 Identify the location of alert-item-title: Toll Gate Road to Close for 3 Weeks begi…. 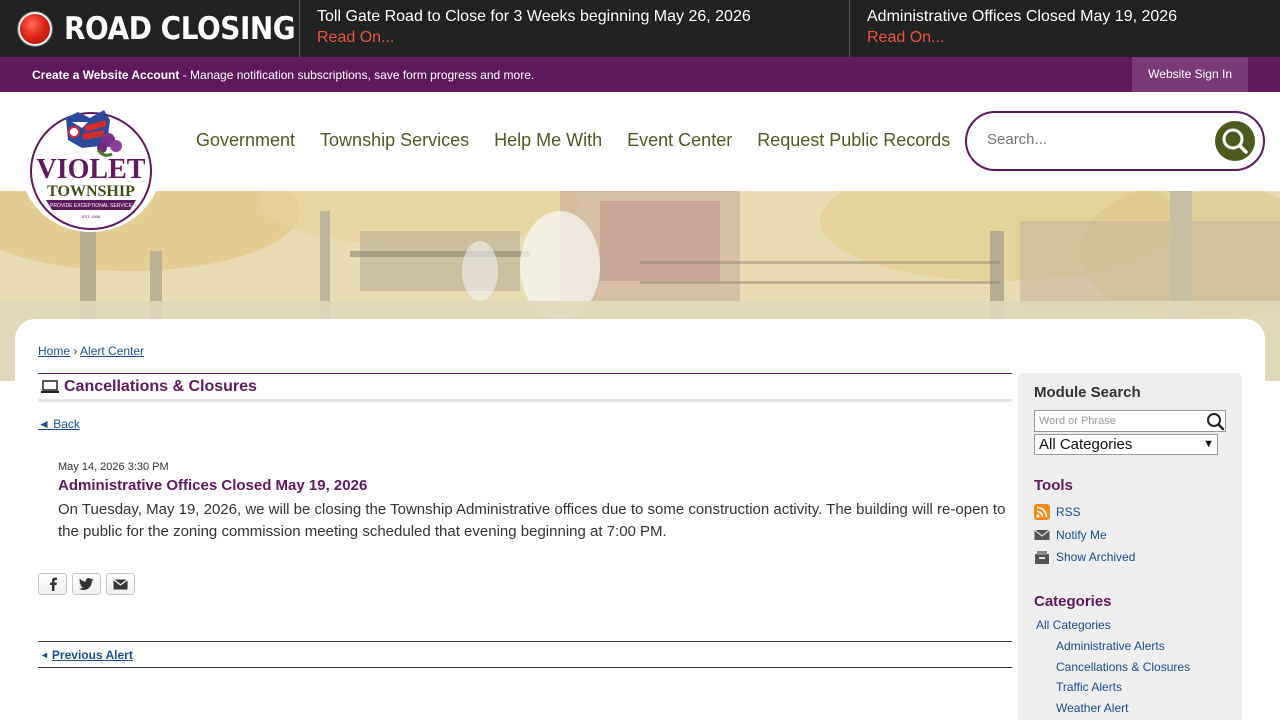
(583, 17).